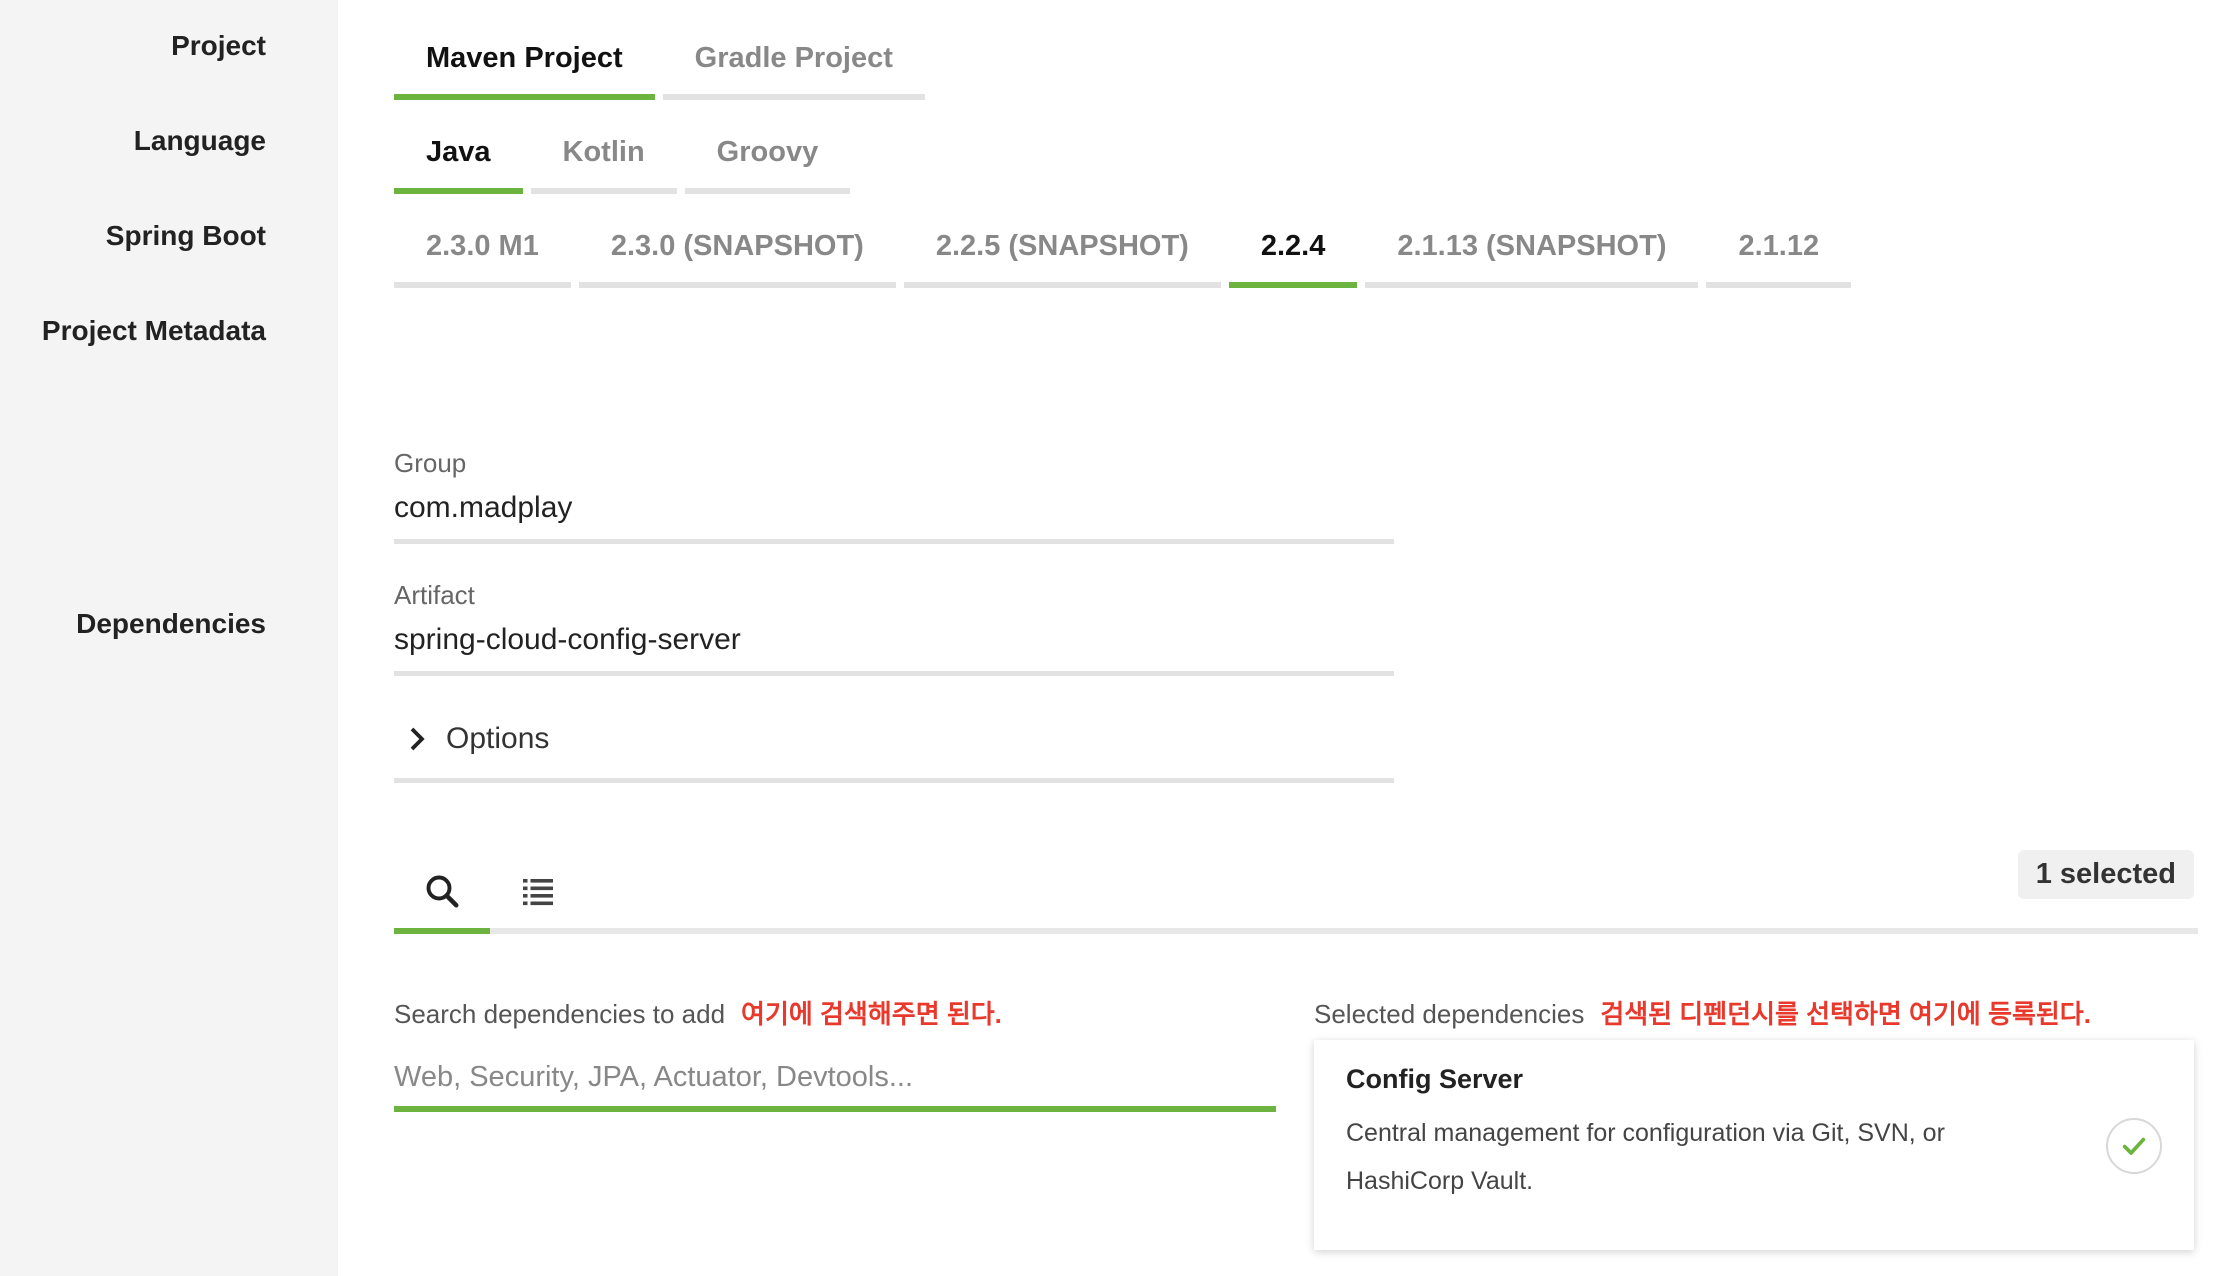 The width and height of the screenshot is (2216, 1276). What do you see at coordinates (560, 1014) in the screenshot?
I see `search-label-text: Search dependencies to add` at bounding box center [560, 1014].